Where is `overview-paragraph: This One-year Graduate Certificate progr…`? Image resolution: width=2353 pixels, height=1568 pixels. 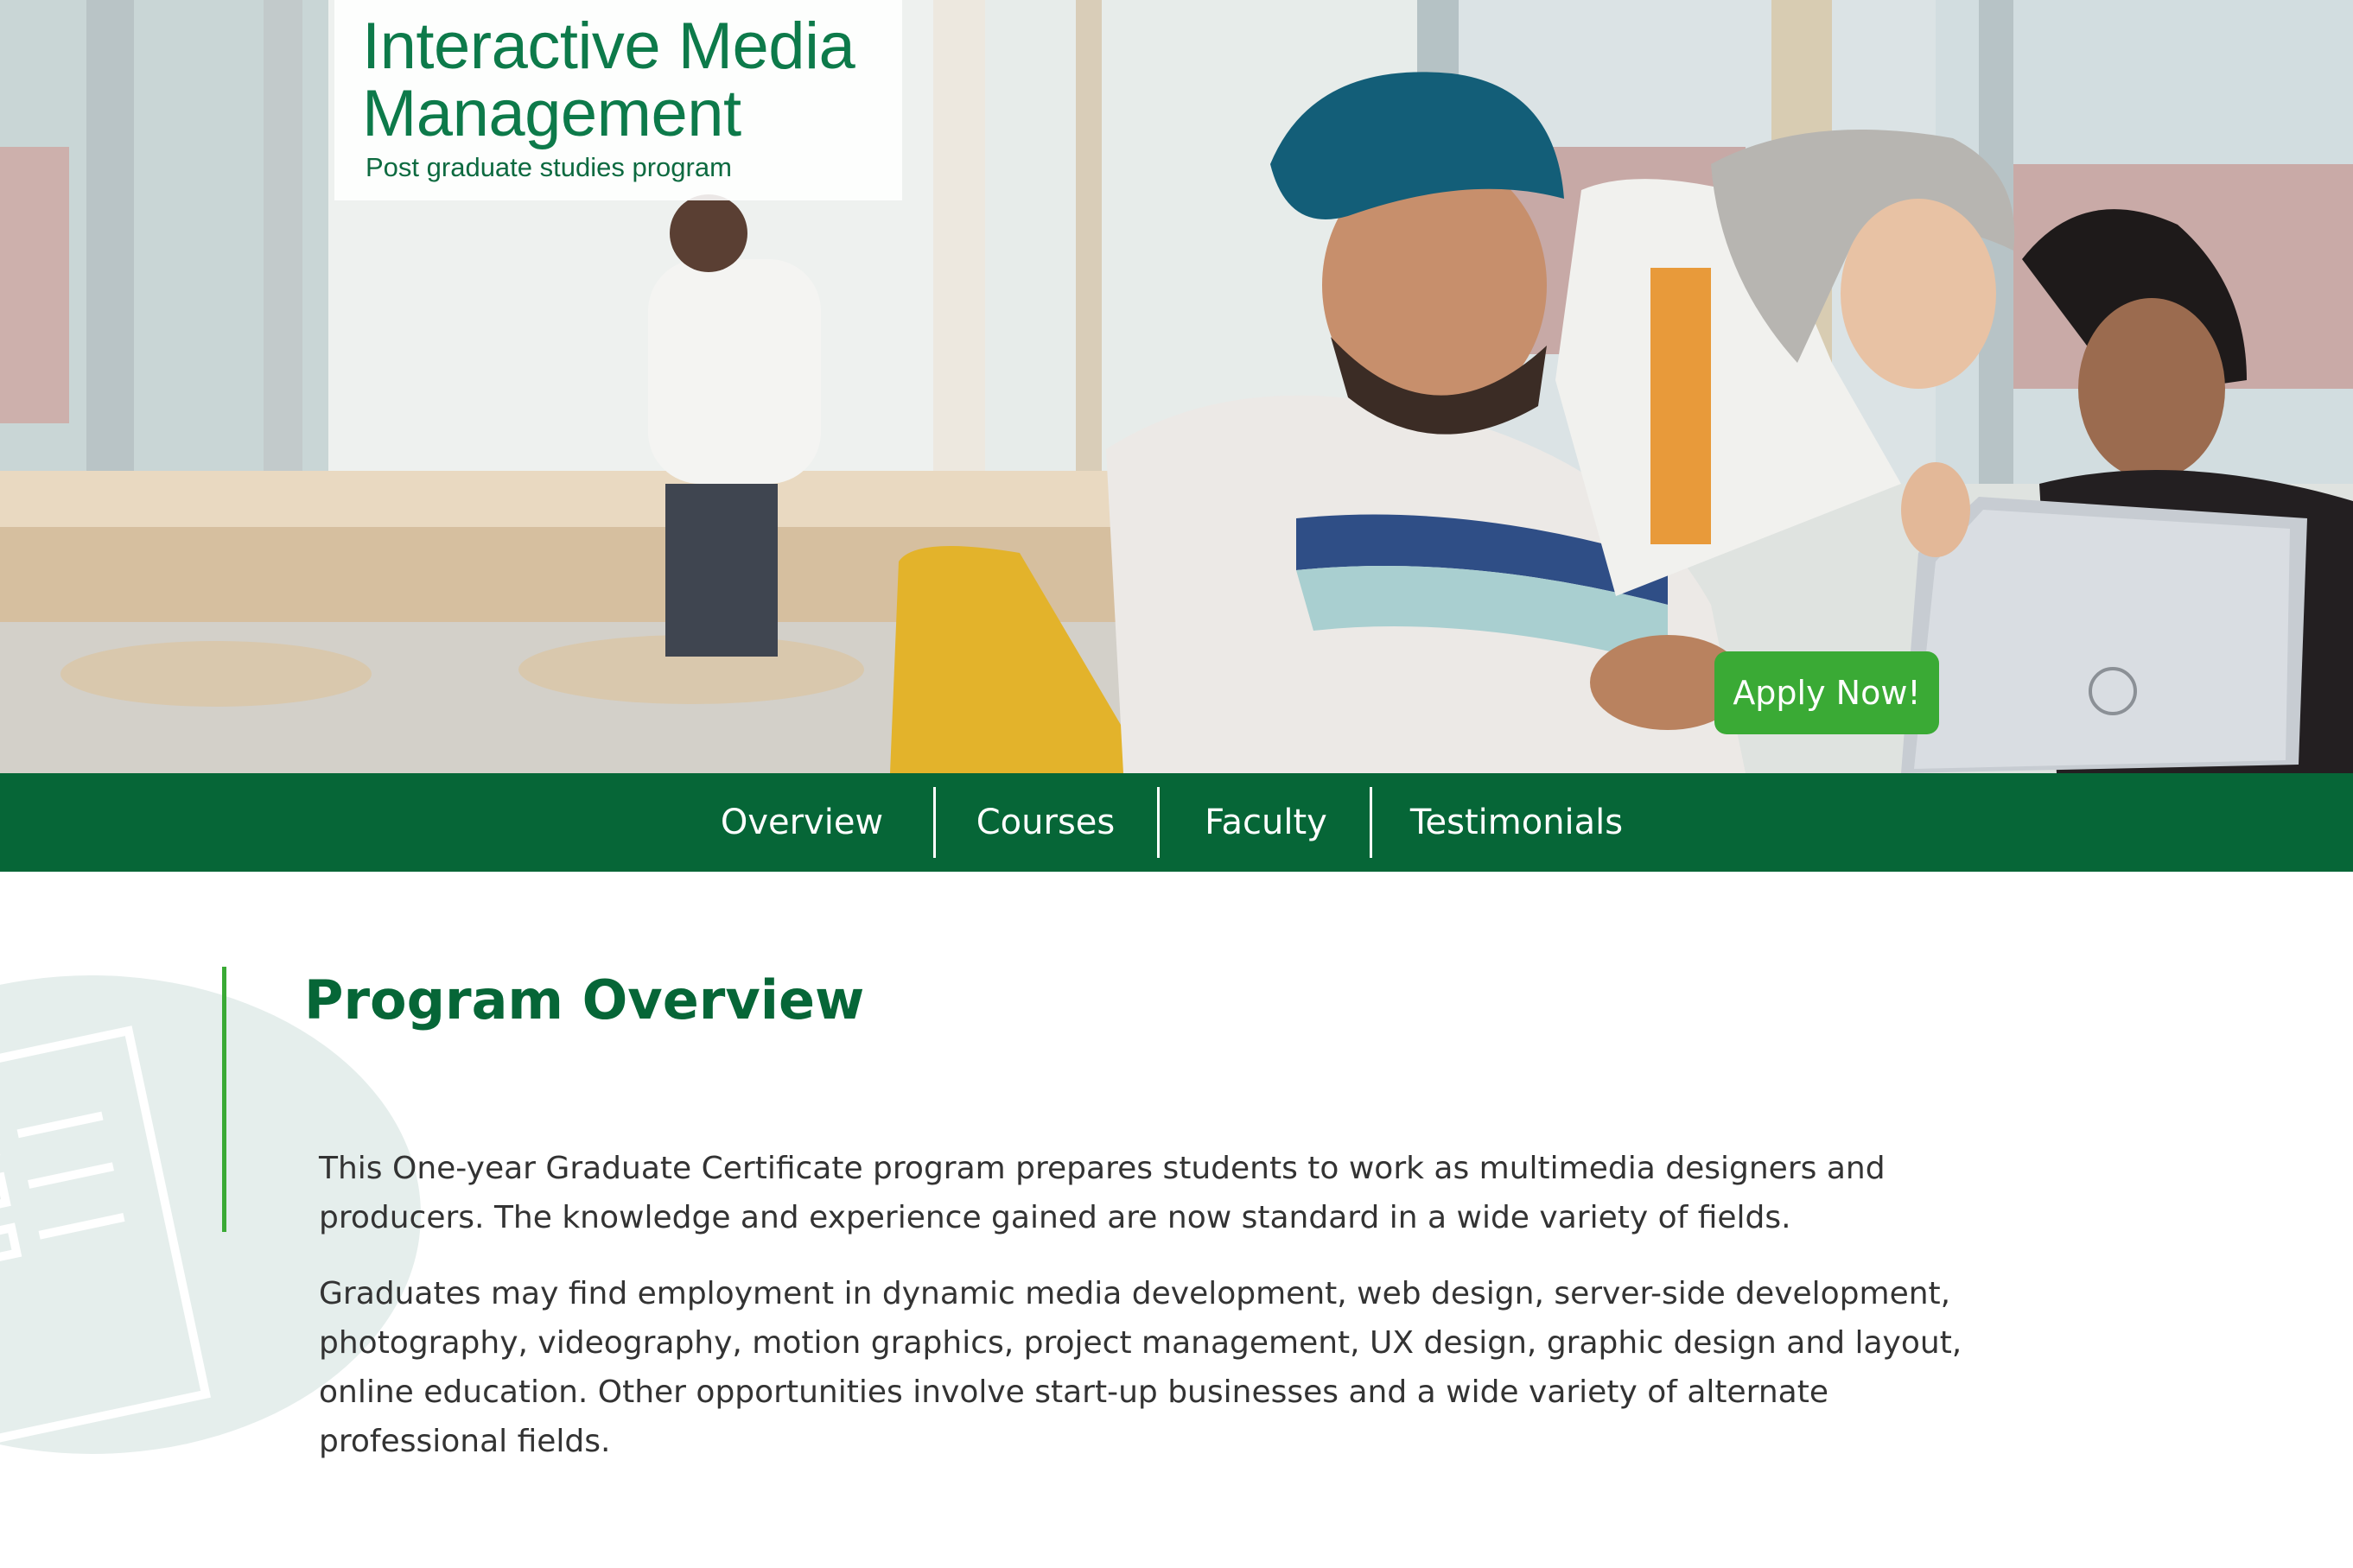
overview-paragraph: This One-year Graduate Certificate progr… is located at coordinates (1103, 1193).